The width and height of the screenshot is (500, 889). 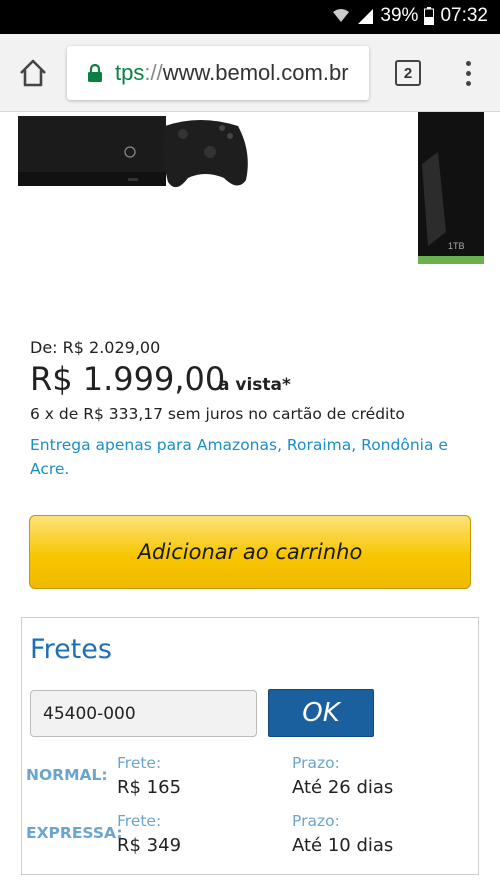 I want to click on prazo-value: Até 10 dias, so click(x=343, y=845).